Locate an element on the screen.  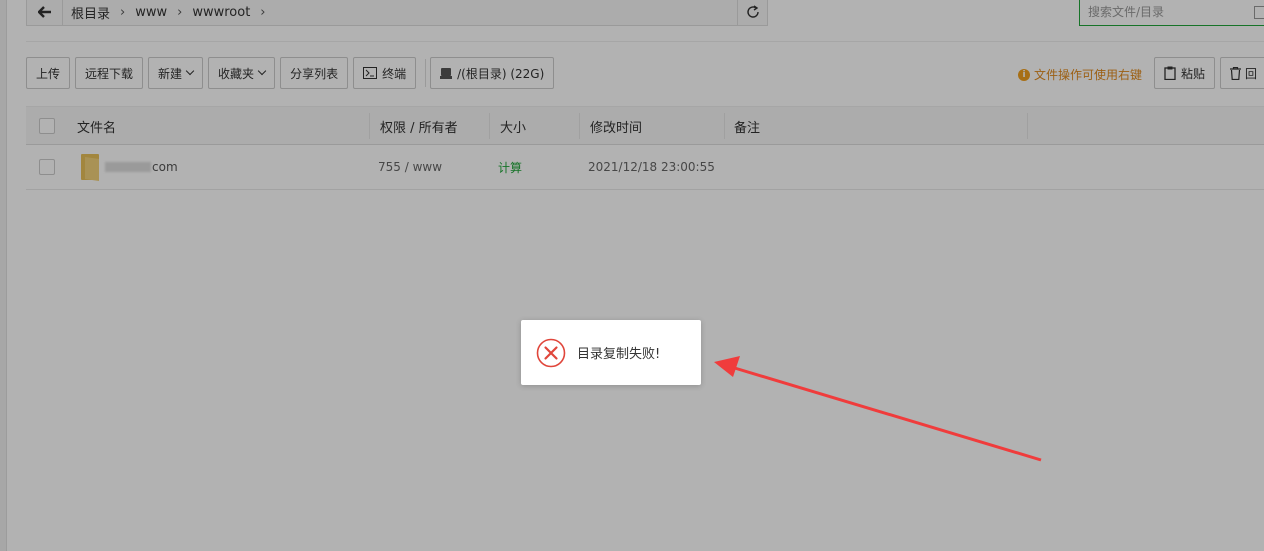
error-circle-icon is located at coordinates (551, 352).